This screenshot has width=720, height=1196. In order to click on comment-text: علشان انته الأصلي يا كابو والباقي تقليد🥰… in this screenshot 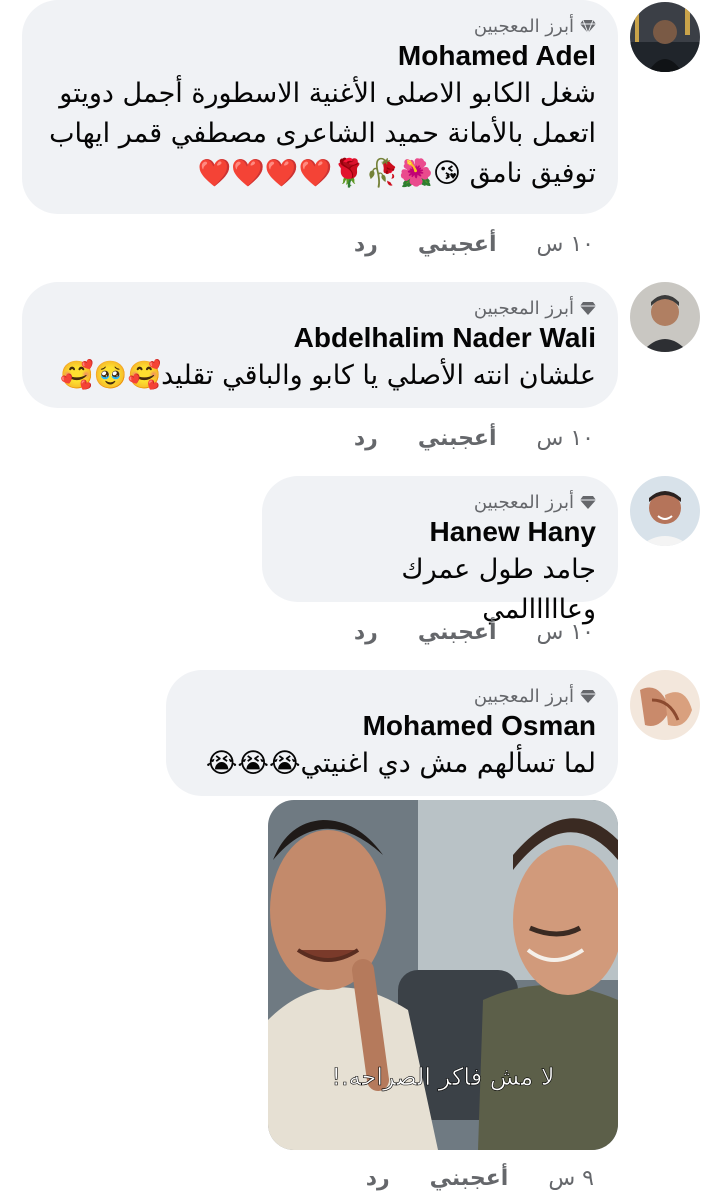, I will do `click(328, 375)`.